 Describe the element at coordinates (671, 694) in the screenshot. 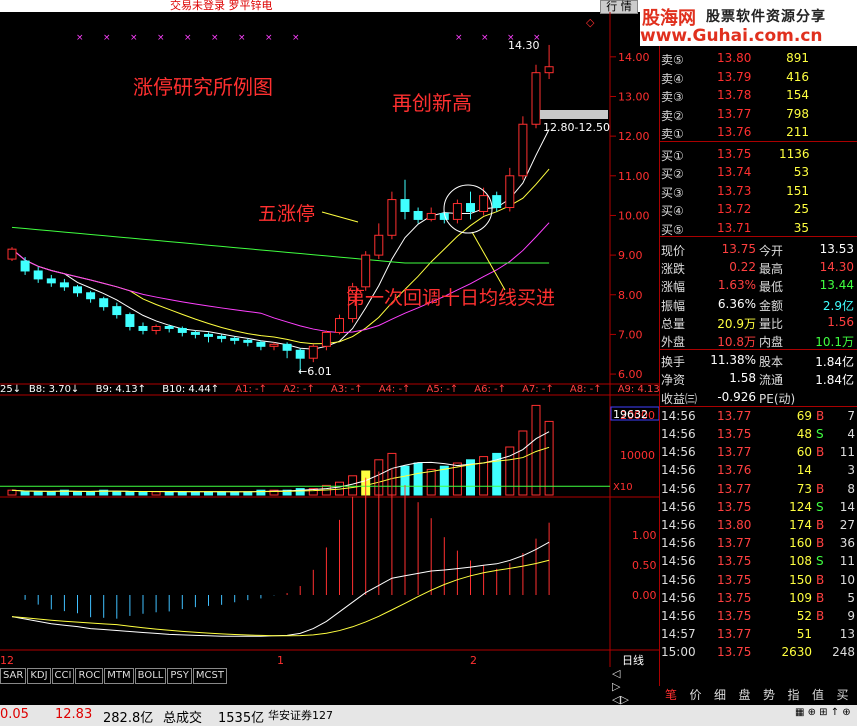

I see `quote-tab: 笔` at that location.